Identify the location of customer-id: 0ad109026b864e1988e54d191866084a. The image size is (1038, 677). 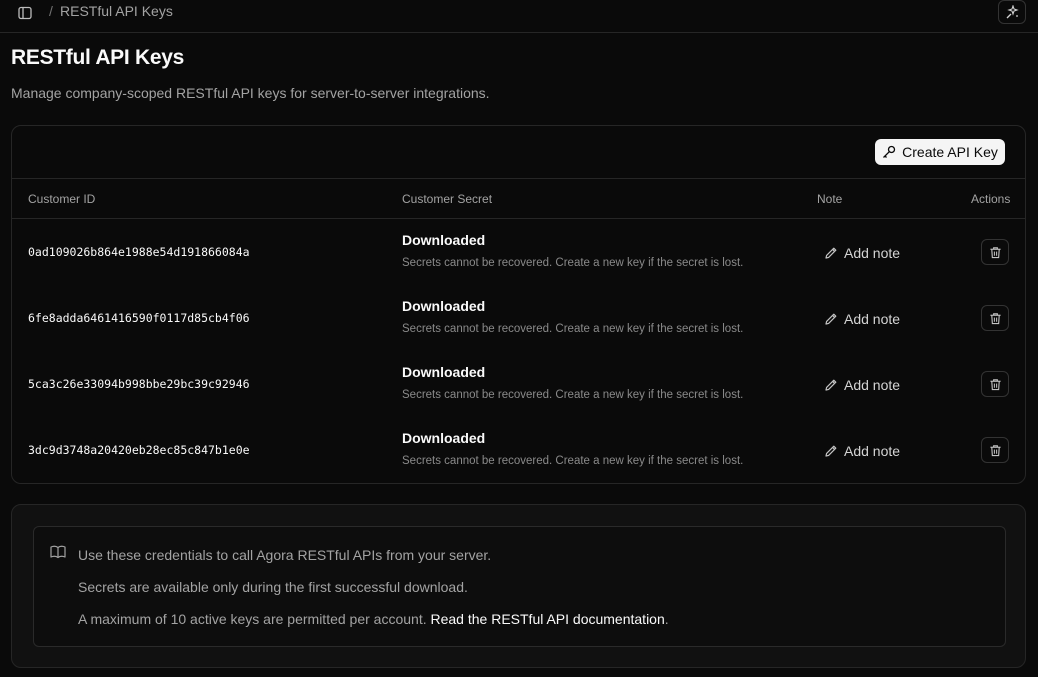
(139, 252).